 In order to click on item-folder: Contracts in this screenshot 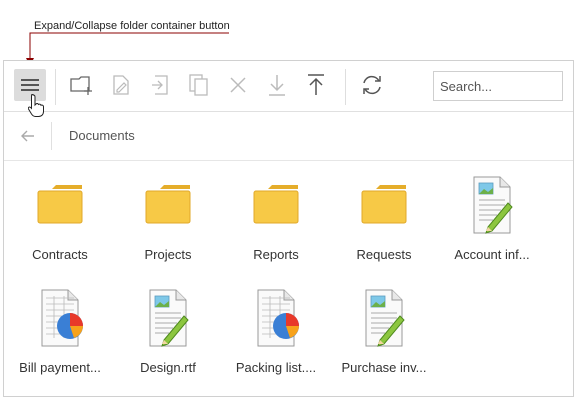, I will do `click(60, 225)`.